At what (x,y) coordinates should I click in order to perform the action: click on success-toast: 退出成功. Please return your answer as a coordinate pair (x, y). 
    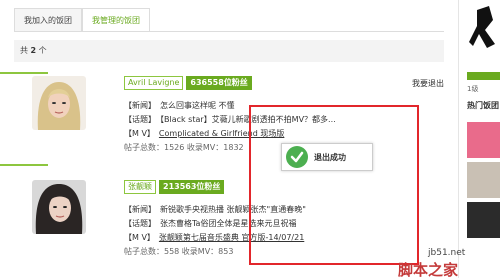
    Looking at the image, I should click on (327, 157).